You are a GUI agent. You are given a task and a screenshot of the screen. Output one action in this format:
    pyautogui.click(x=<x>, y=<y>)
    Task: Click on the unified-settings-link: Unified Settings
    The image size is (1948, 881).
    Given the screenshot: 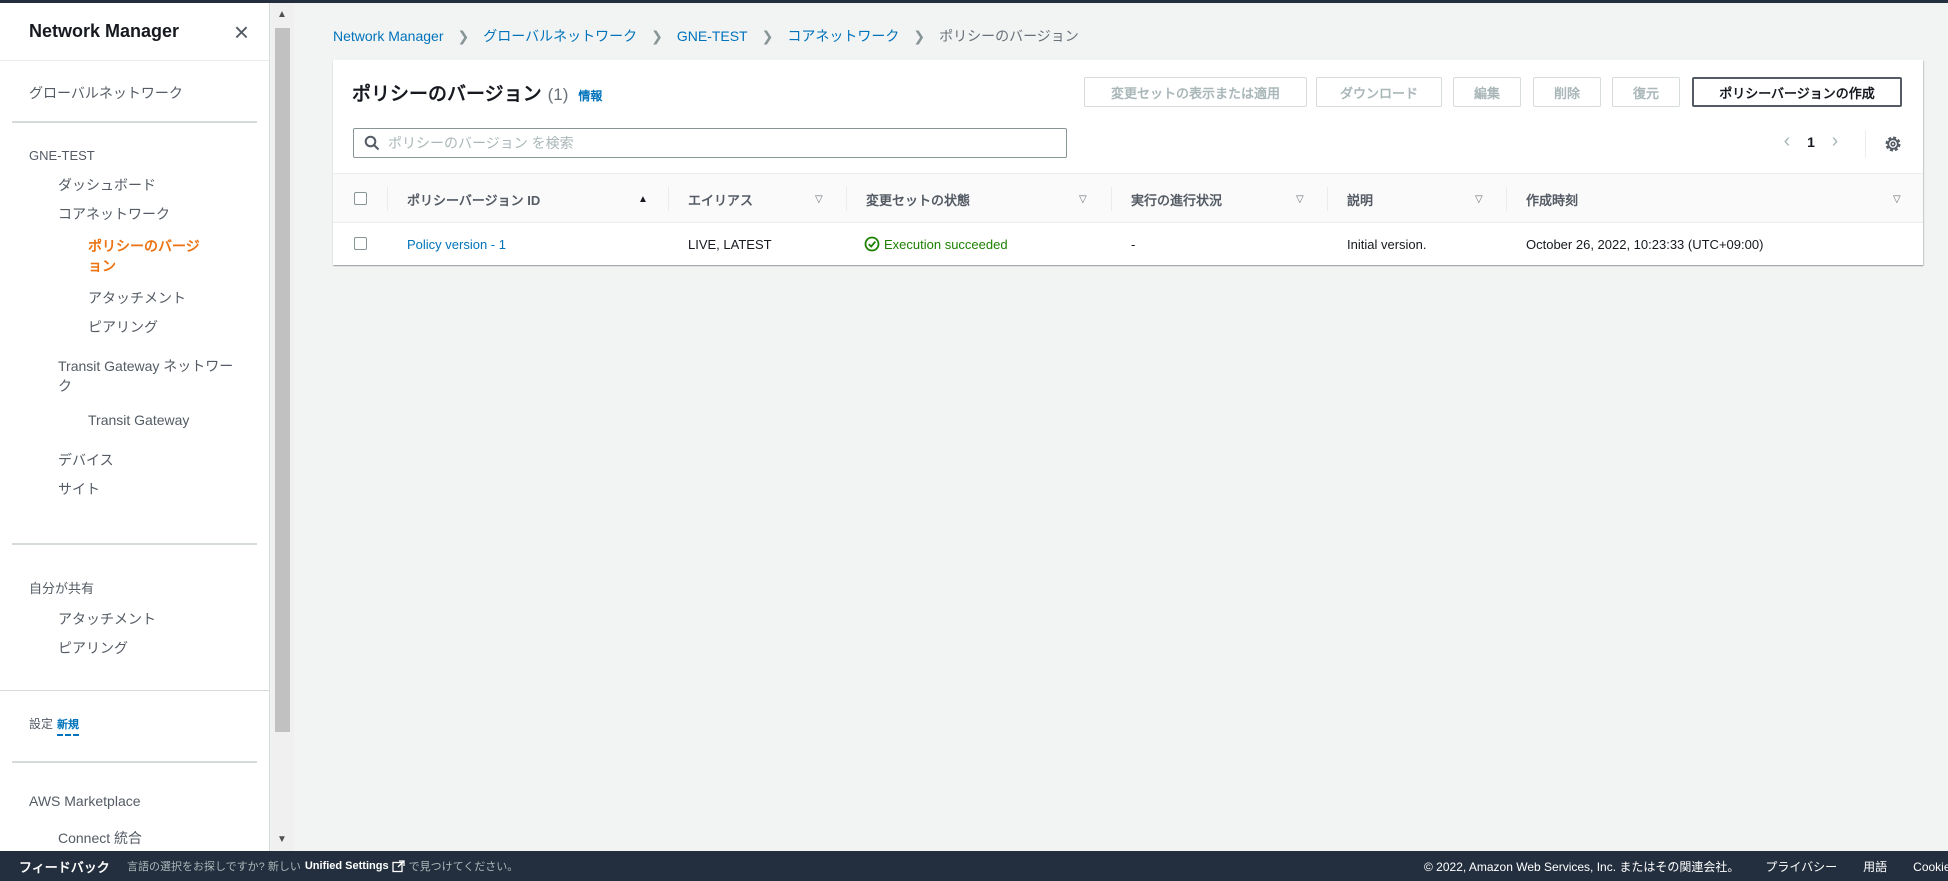 What is the action you would take?
    pyautogui.click(x=347, y=866)
    